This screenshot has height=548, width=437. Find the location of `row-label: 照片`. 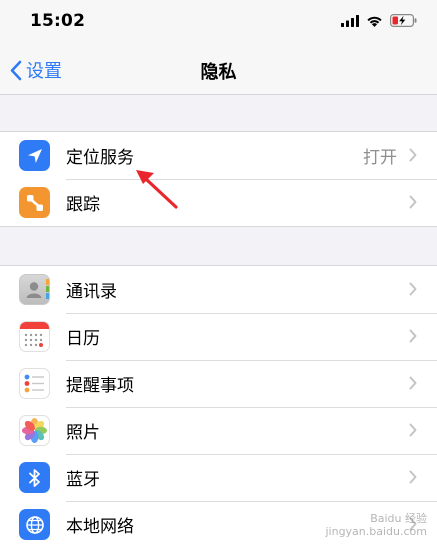

row-label: 照片 is located at coordinates (83, 433).